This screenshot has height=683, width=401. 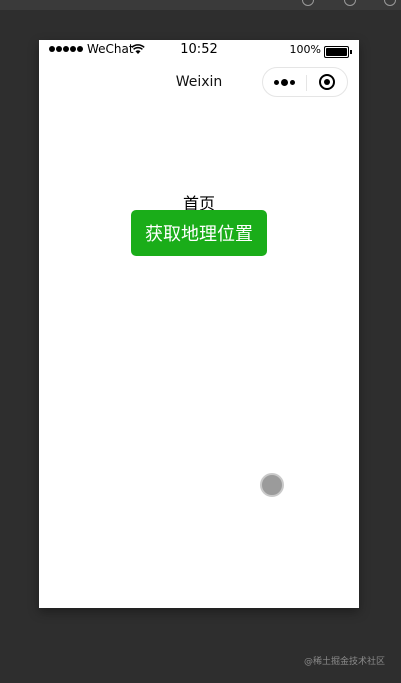 I want to click on get-location-button: 获取地理位置, so click(x=199, y=233).